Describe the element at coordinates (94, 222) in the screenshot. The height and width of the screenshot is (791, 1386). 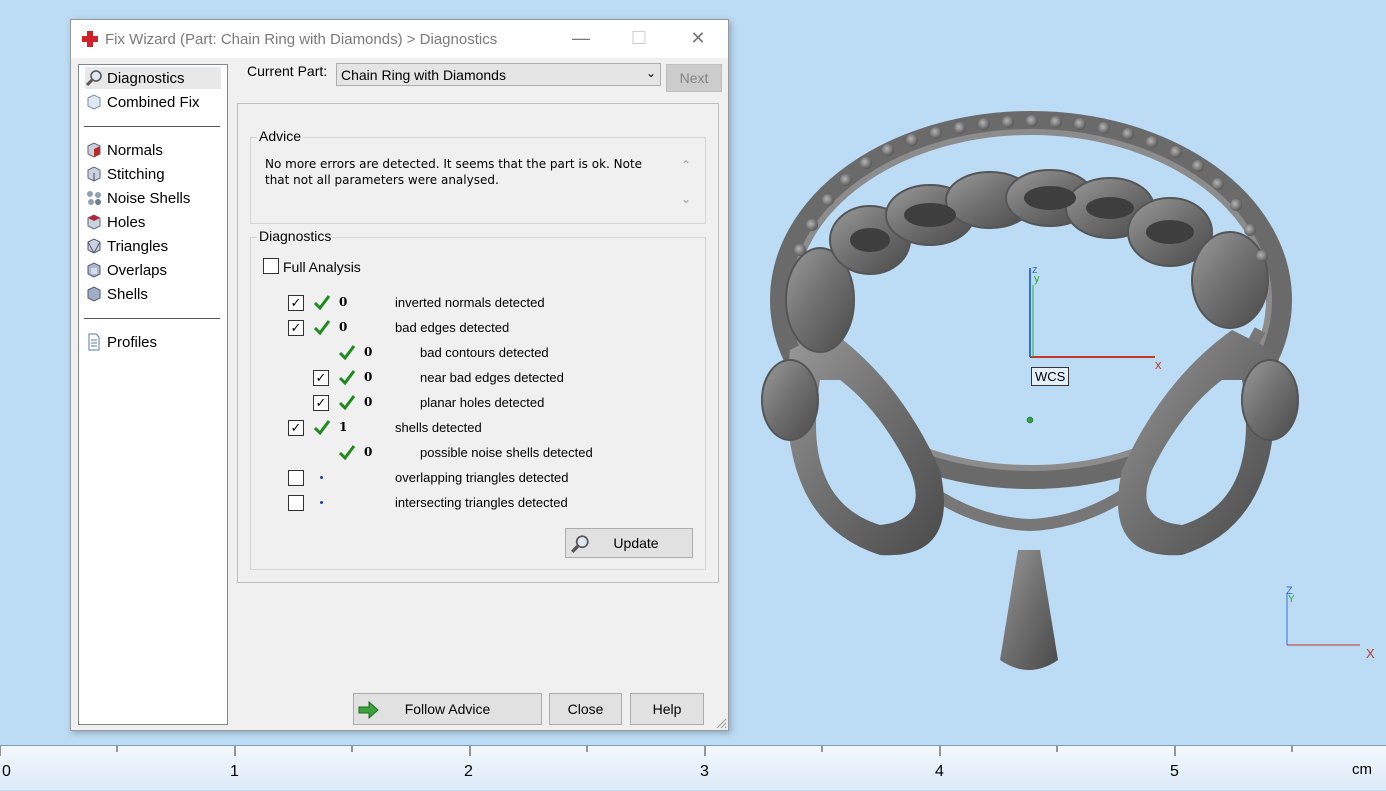
I see `holes-cube-icon` at that location.